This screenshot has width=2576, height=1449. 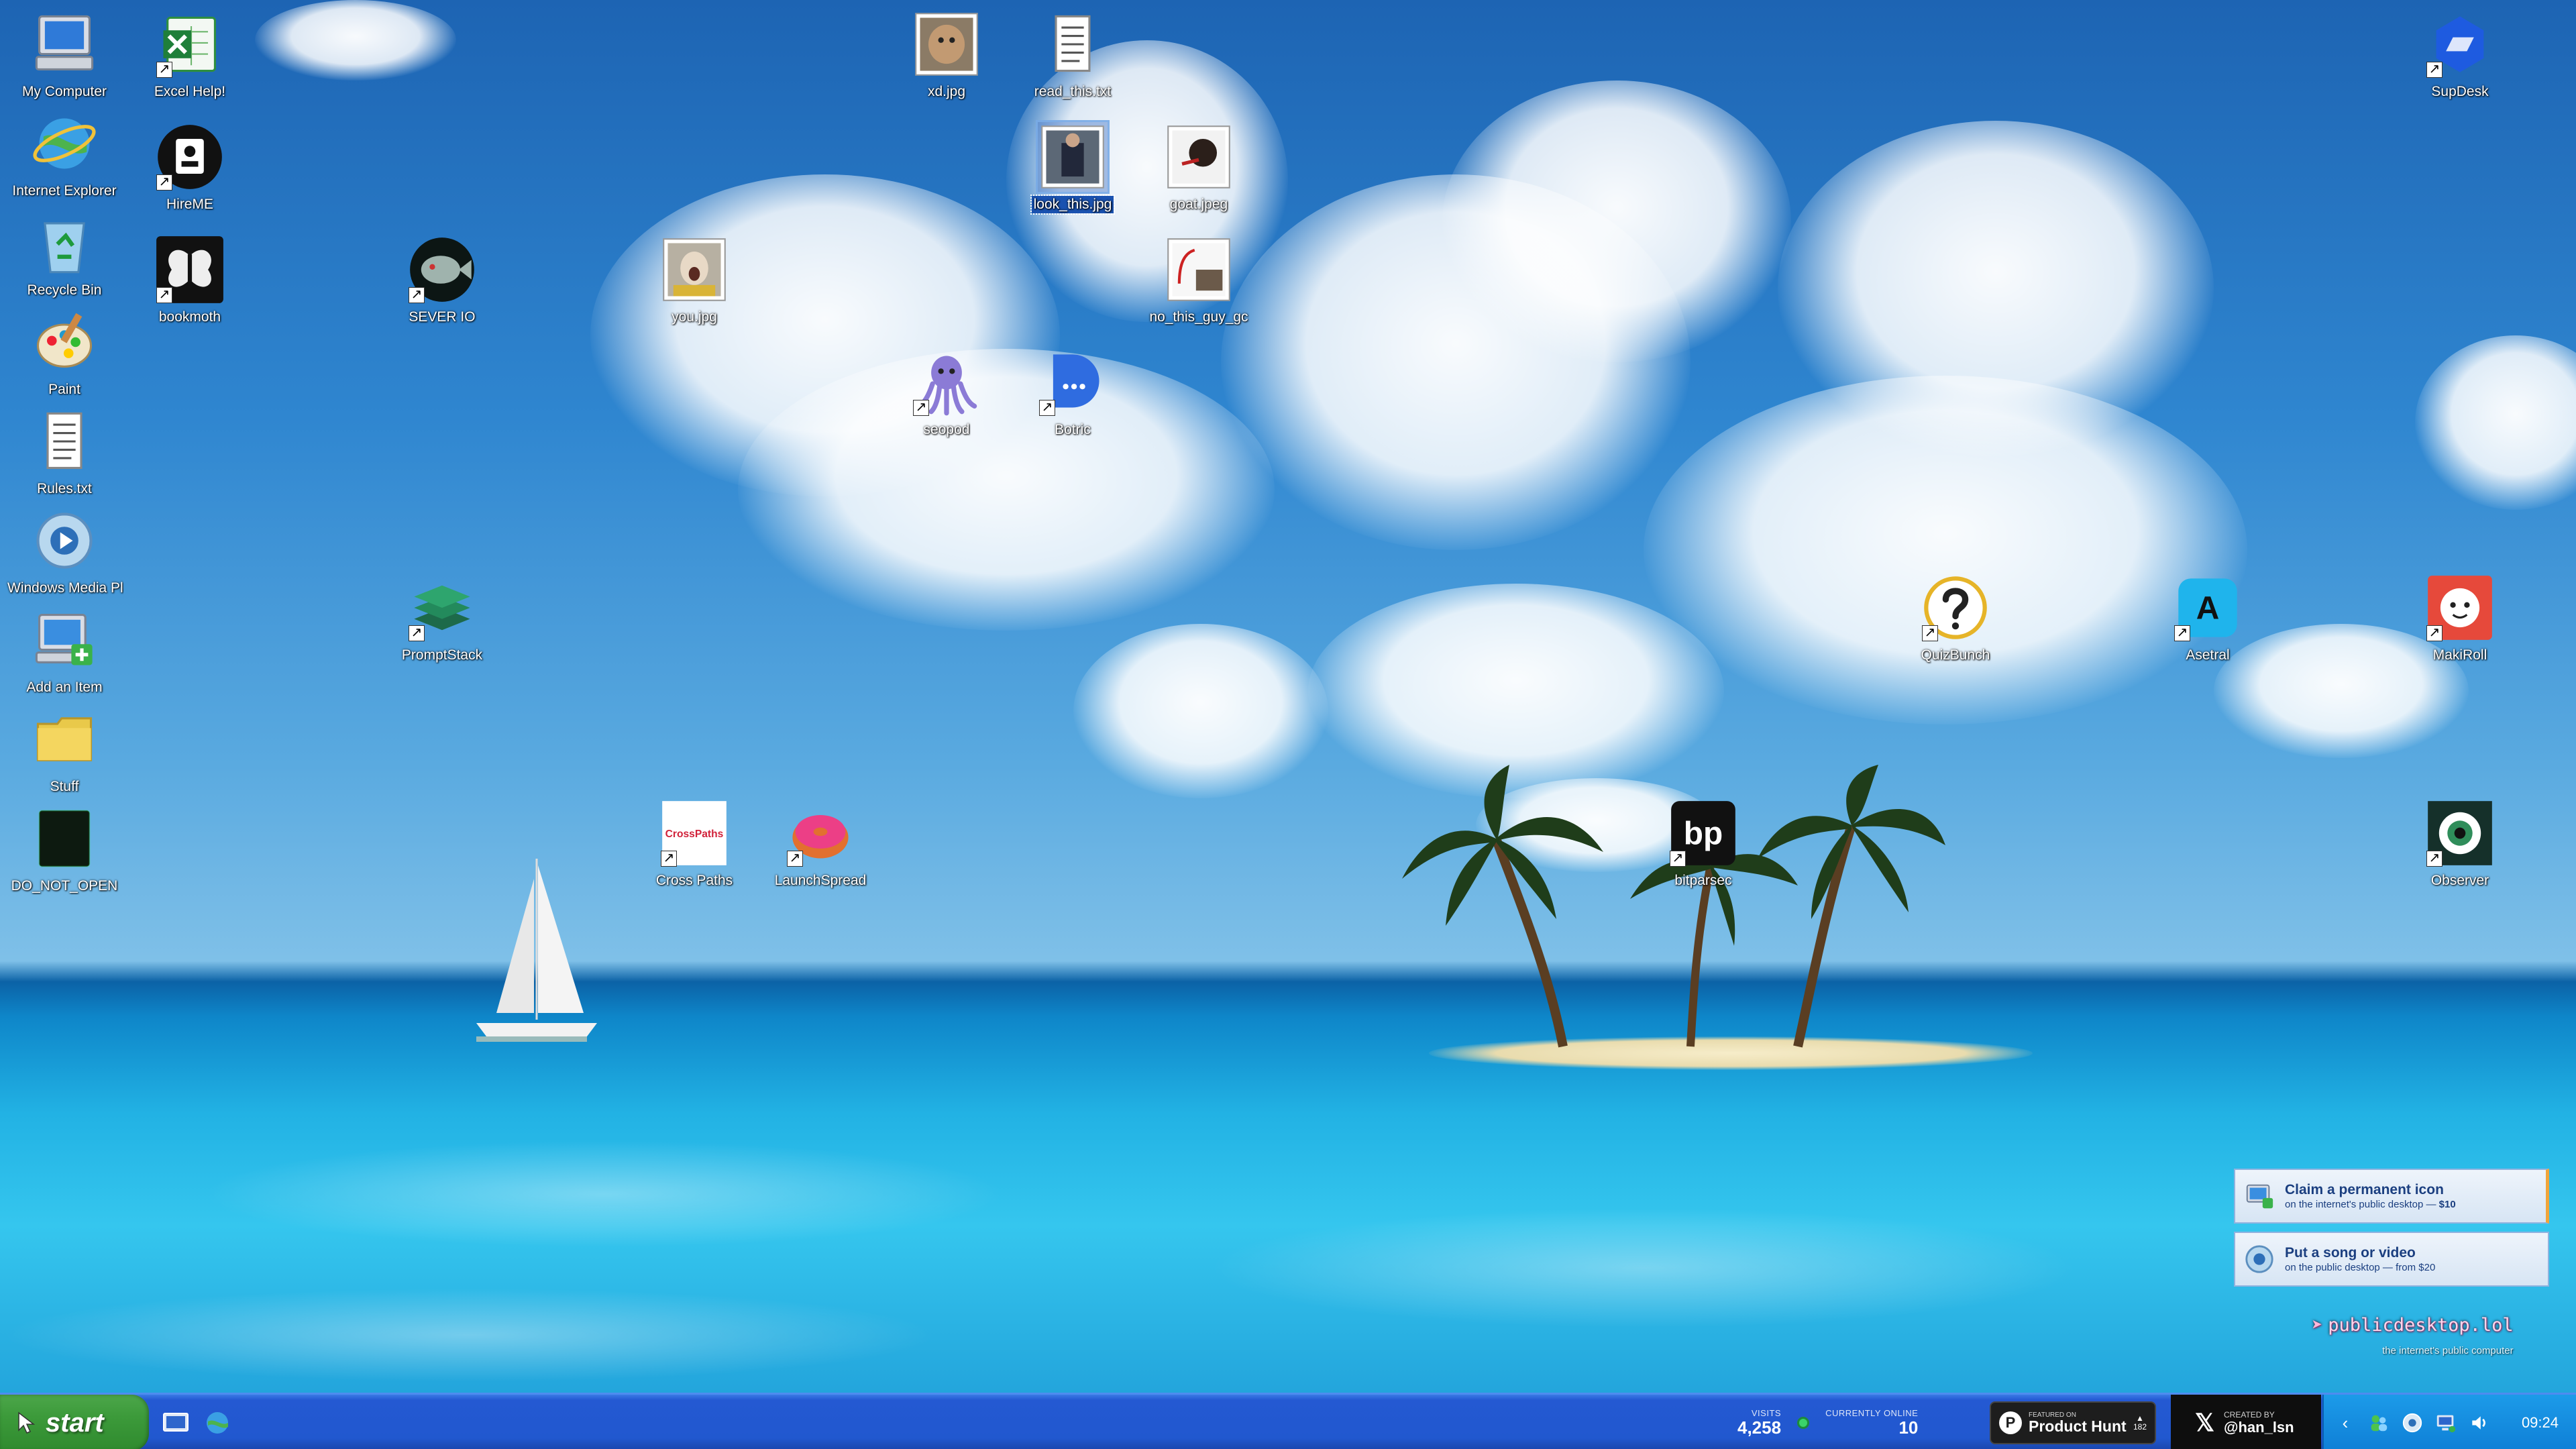 I want to click on start-label: start, so click(x=75, y=1422).